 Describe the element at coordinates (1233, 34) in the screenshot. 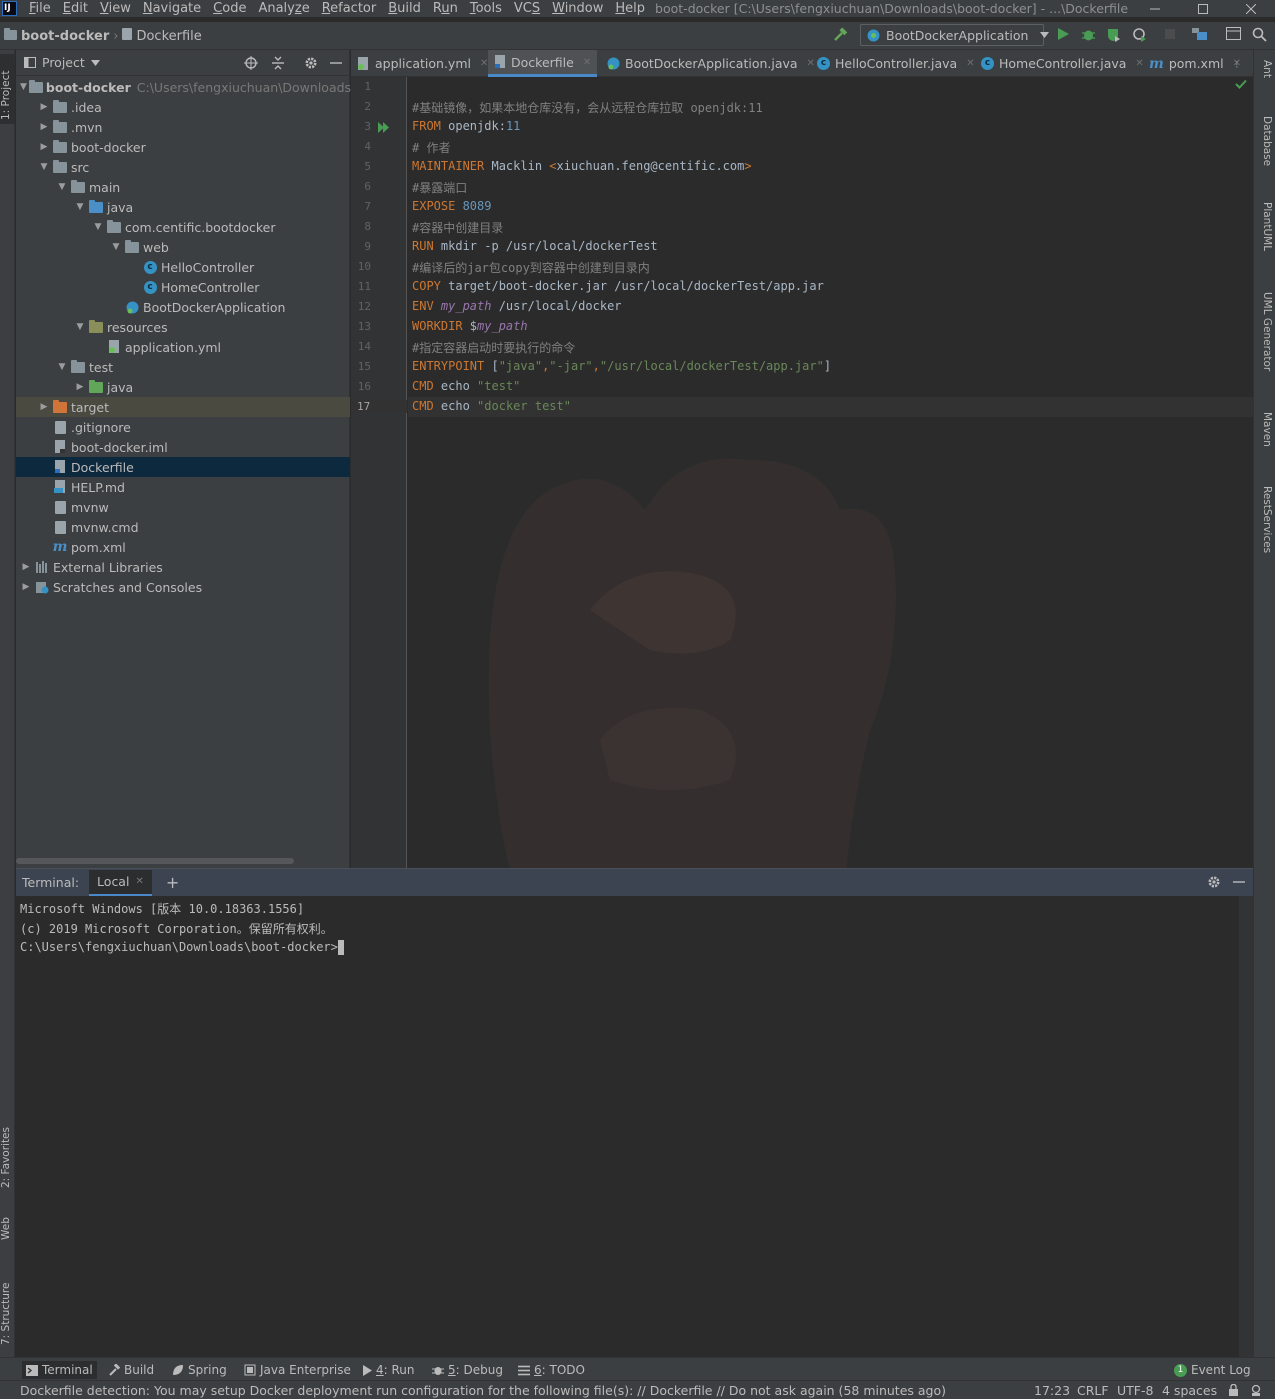

I see `layout-icon` at that location.